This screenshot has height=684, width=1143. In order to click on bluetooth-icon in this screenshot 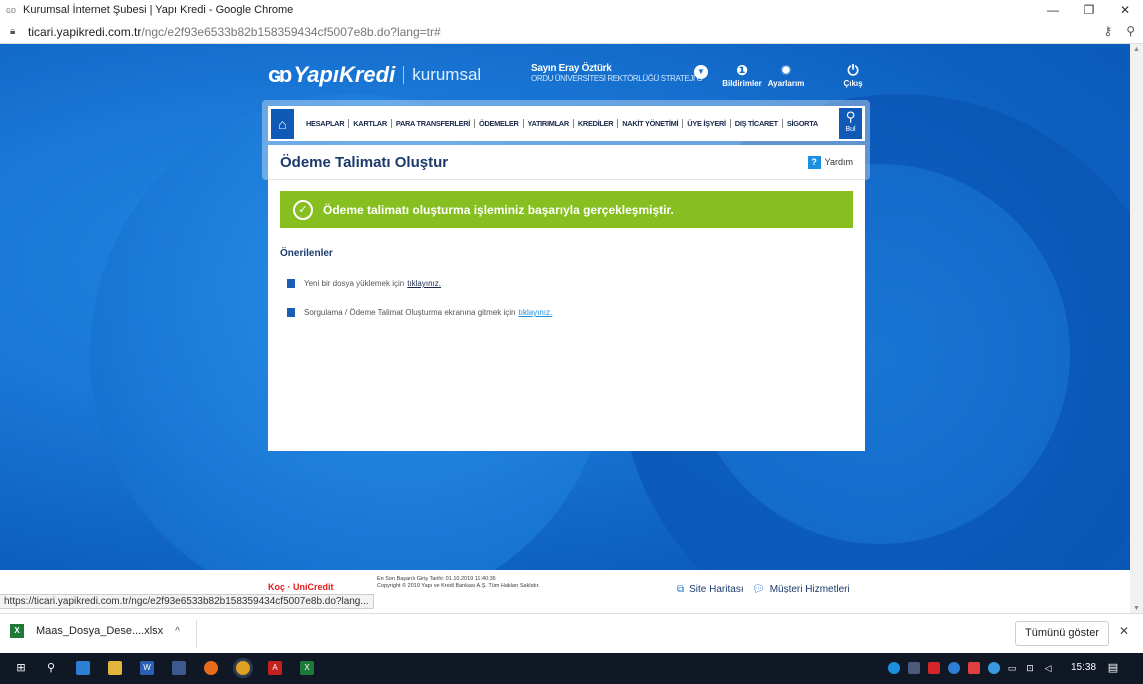, I will do `click(954, 668)`.